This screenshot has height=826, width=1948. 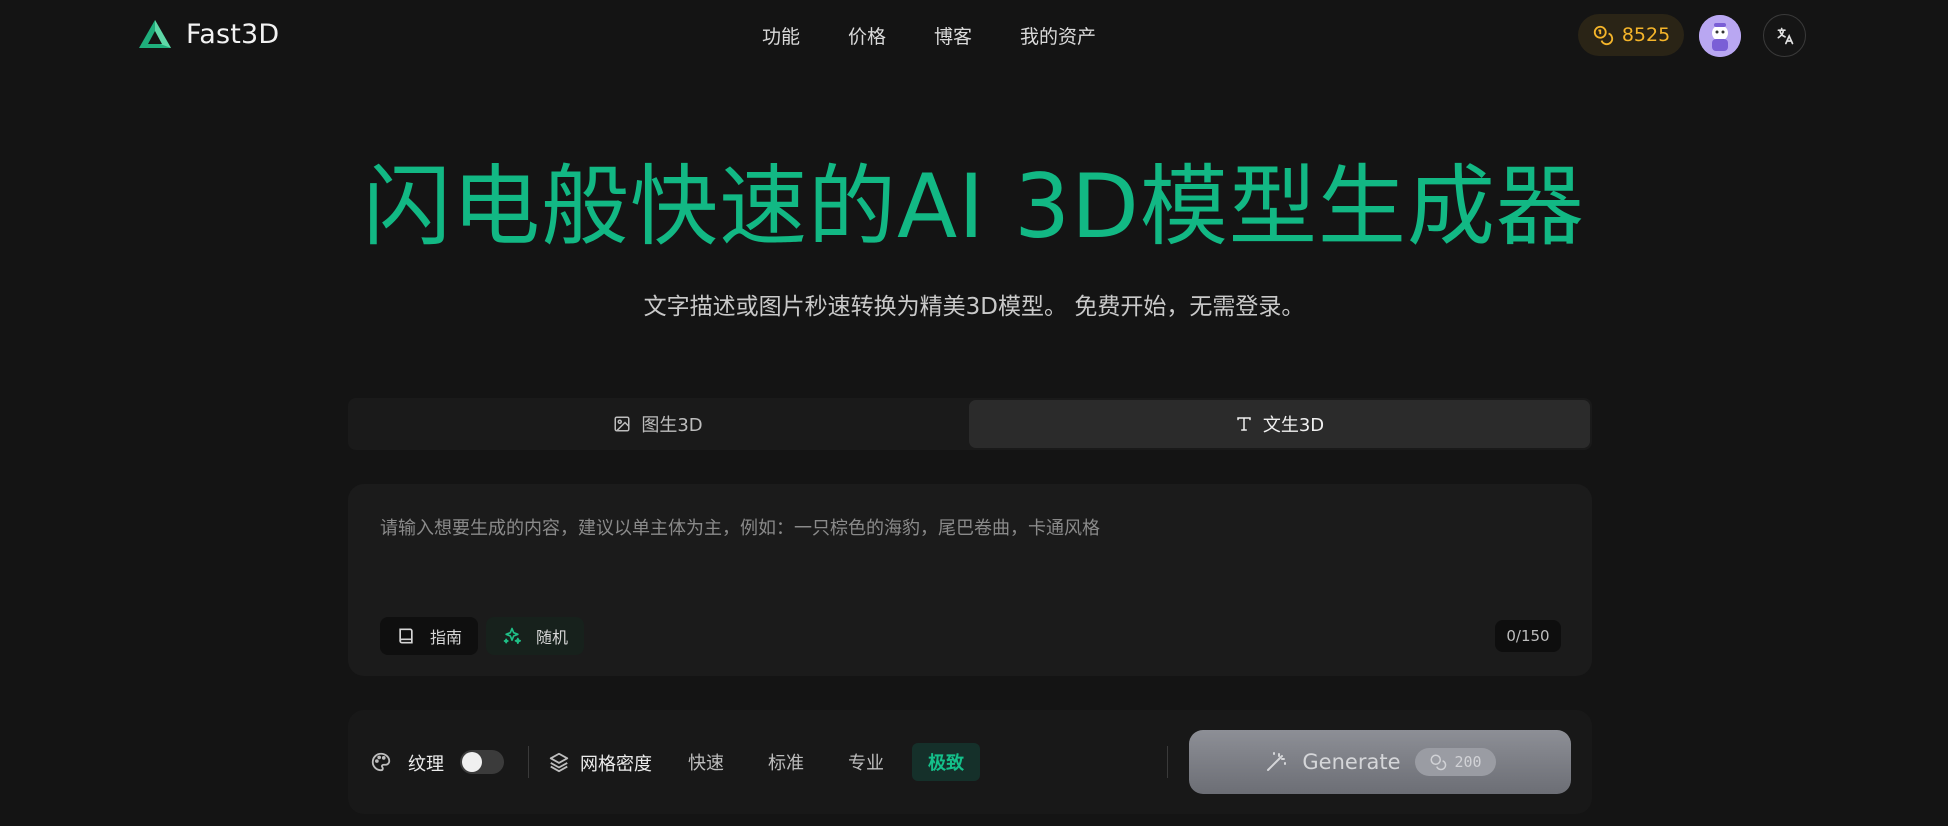 I want to click on tab-text-label: 文生3D, so click(x=1293, y=425).